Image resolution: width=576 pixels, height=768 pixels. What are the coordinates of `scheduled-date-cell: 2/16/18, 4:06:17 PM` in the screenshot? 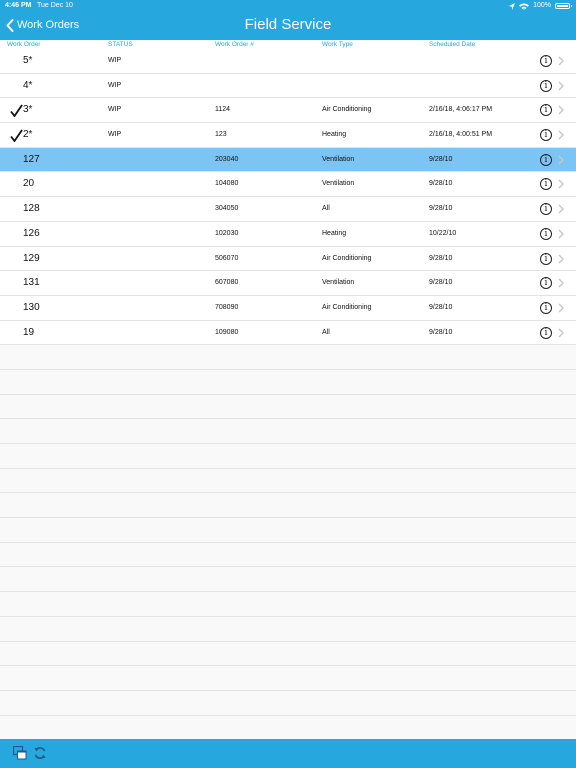 It's located at (461, 110).